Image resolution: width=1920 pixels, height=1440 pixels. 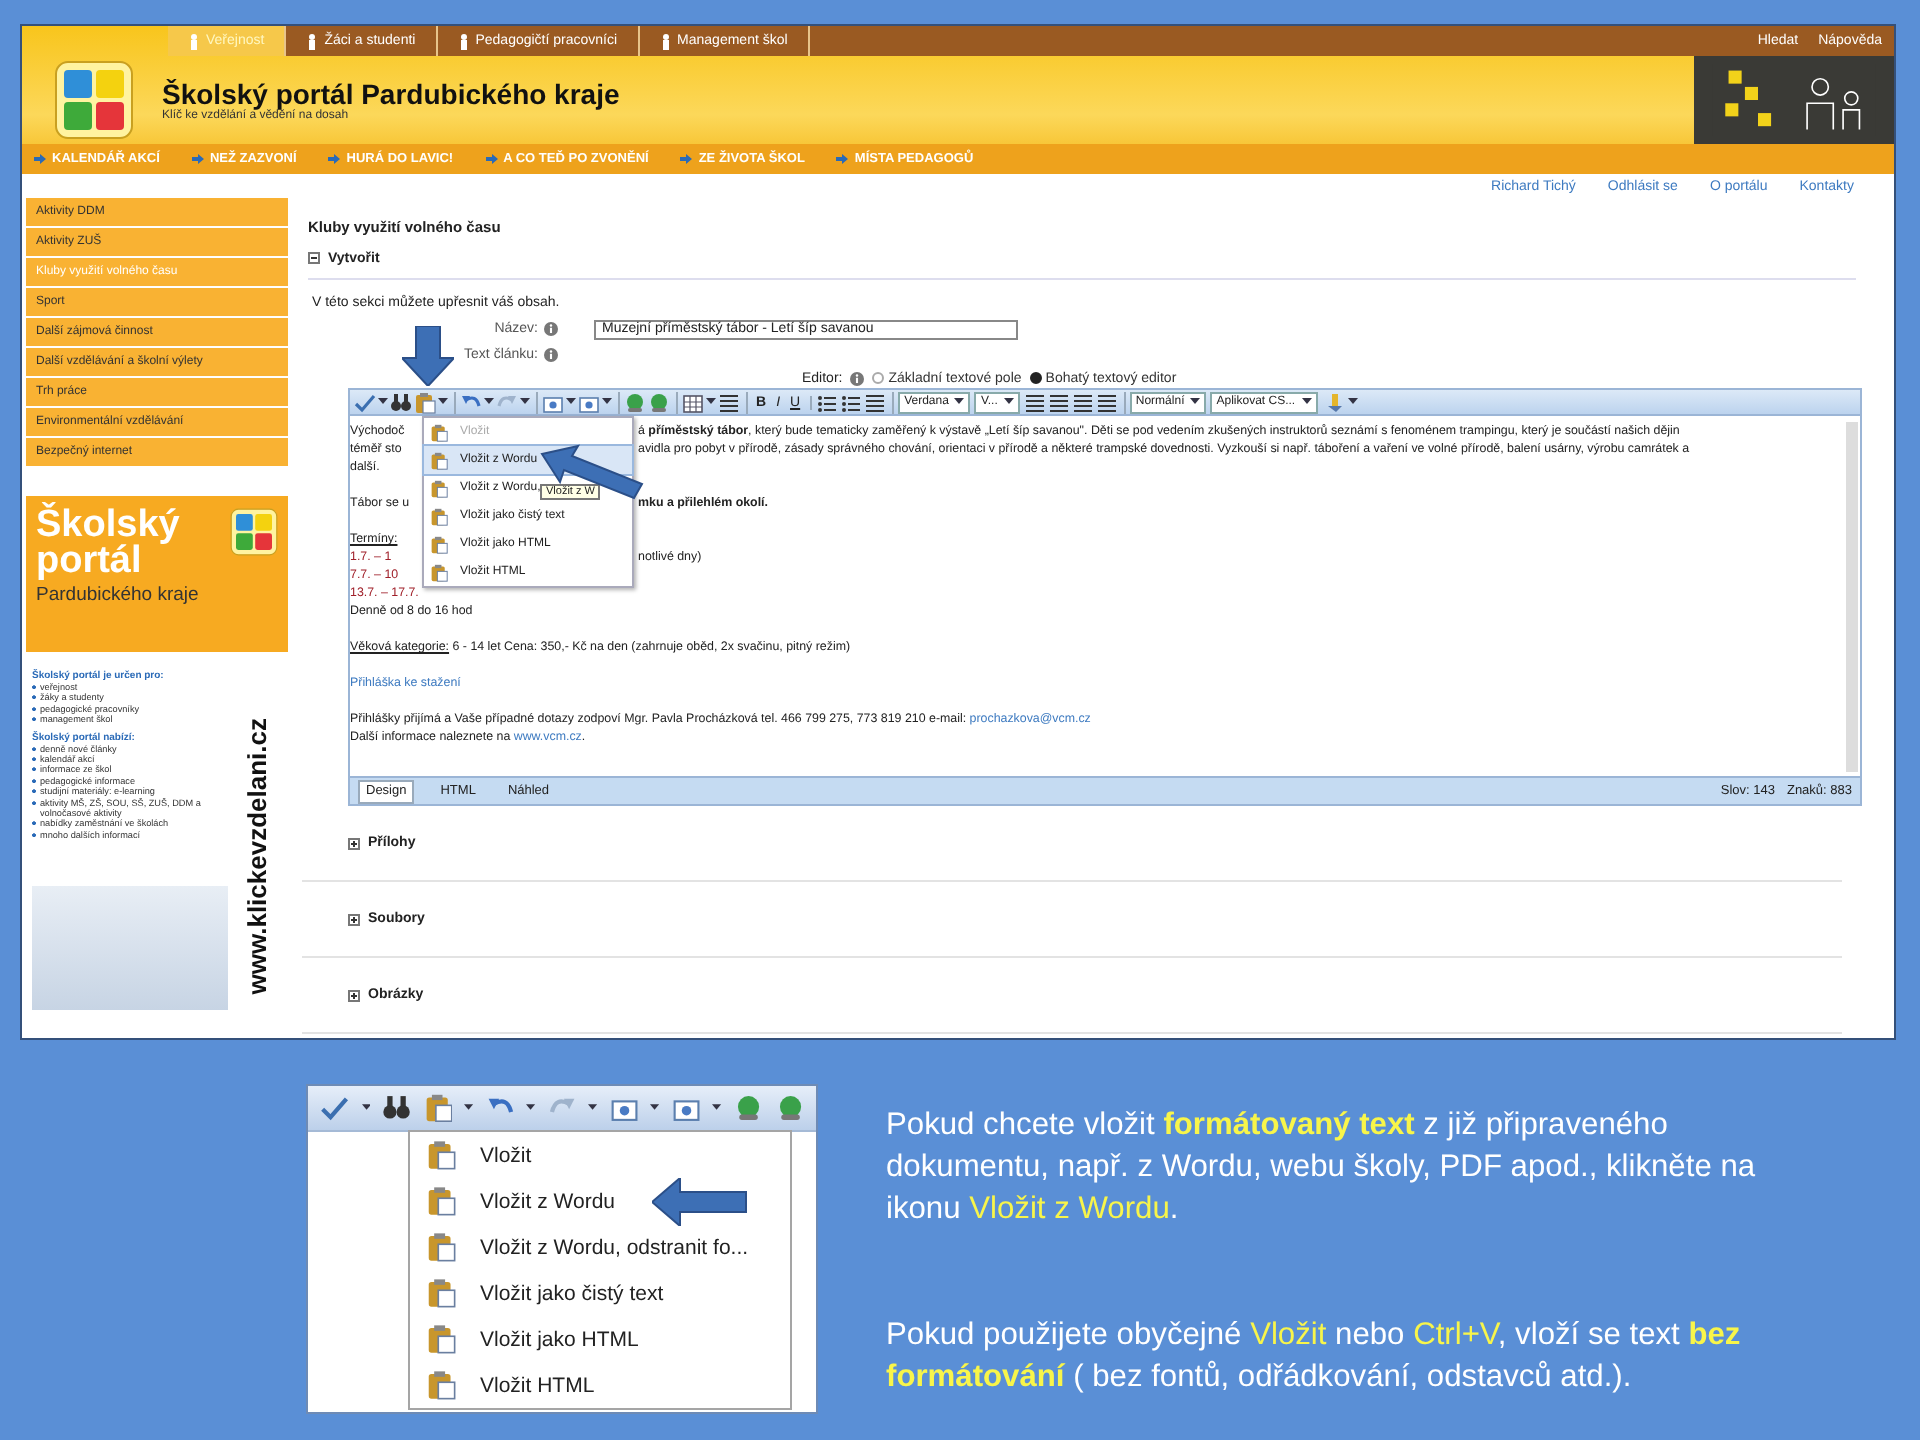 What do you see at coordinates (1852, 597) in the screenshot?
I see `scrollbar` at bounding box center [1852, 597].